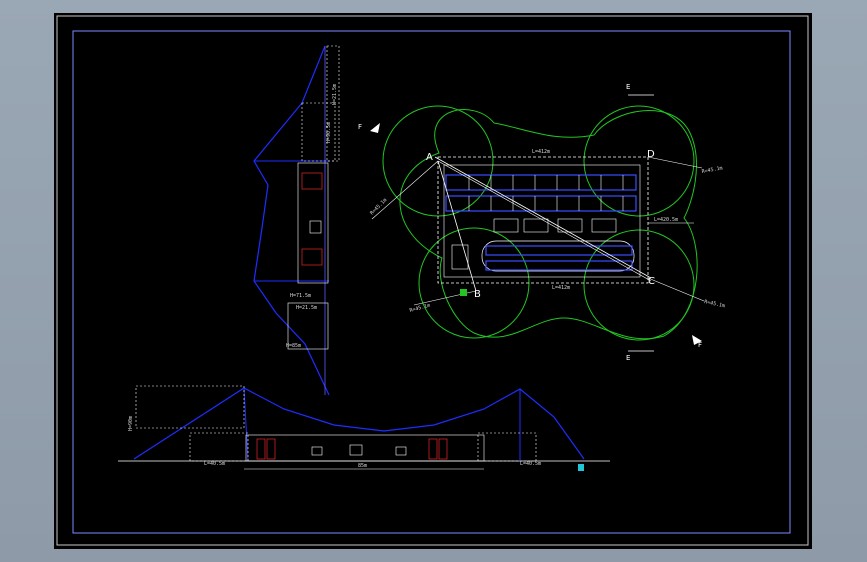  Describe the element at coordinates (190, 407) in the screenshot. I see `front-dim-box-left` at that location.